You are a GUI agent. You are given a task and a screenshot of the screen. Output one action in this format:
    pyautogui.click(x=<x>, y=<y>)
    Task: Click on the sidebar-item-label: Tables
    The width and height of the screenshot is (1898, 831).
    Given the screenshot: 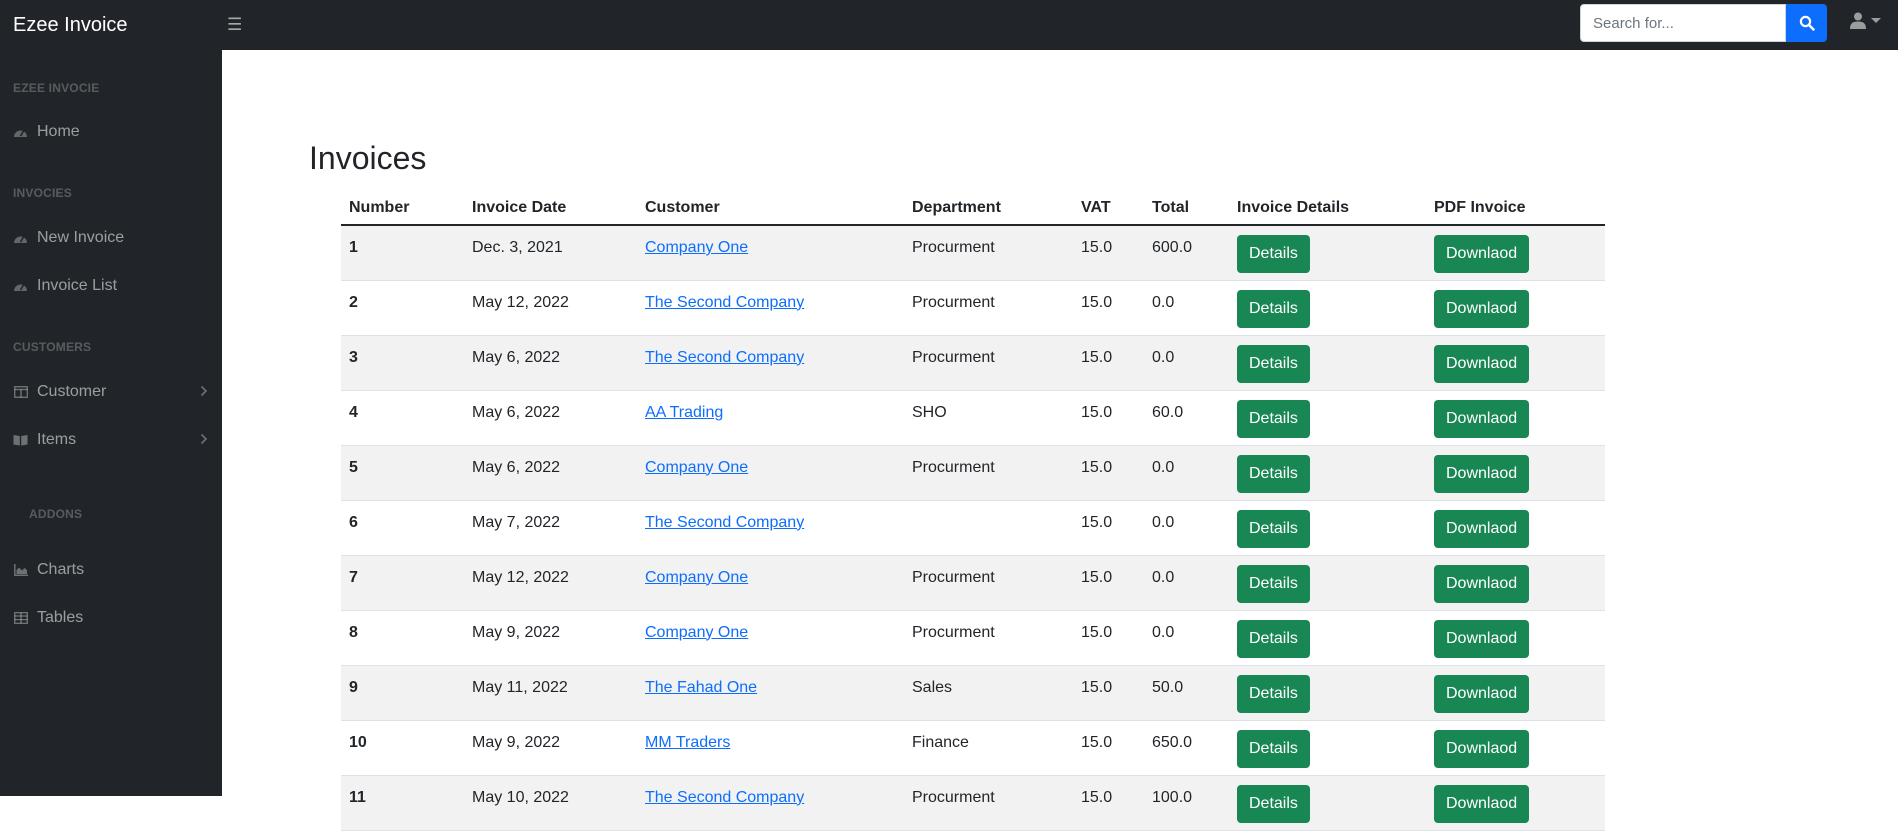 What is the action you would take?
    pyautogui.click(x=60, y=617)
    